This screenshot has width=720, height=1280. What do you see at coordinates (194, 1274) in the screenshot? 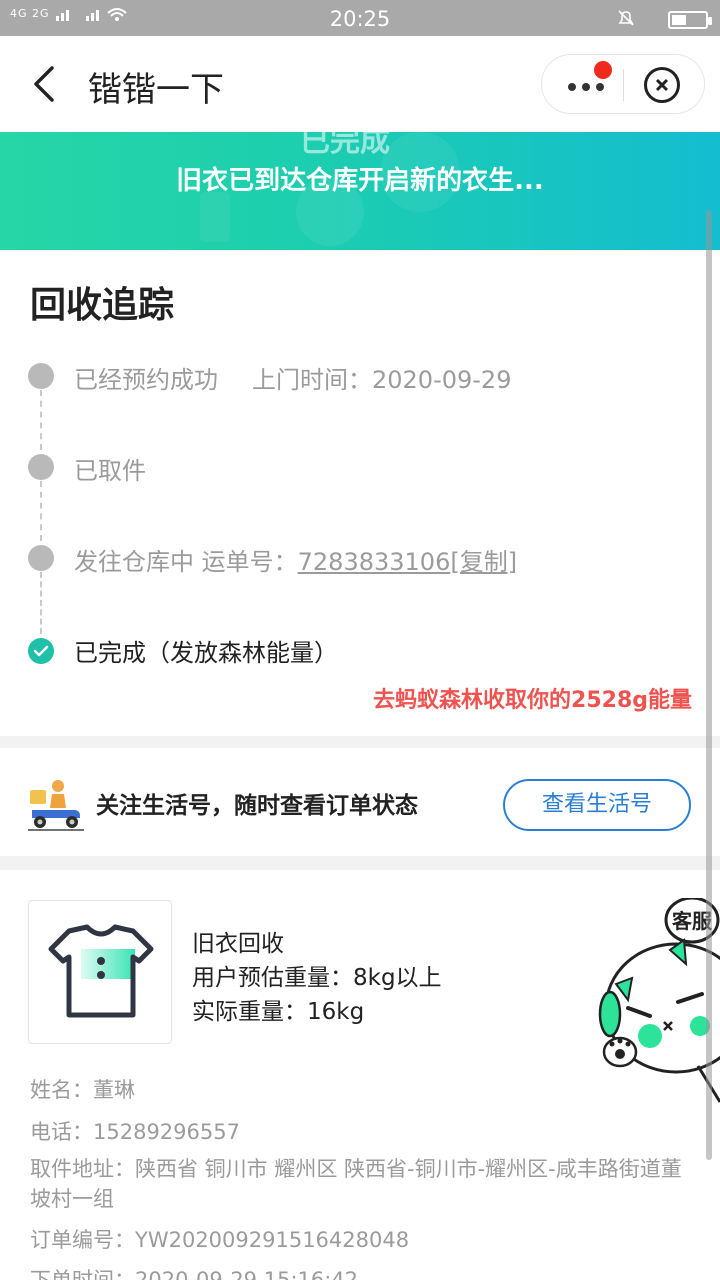
I see `order-time: 下单时间：2020-09-29 15:16:42` at bounding box center [194, 1274].